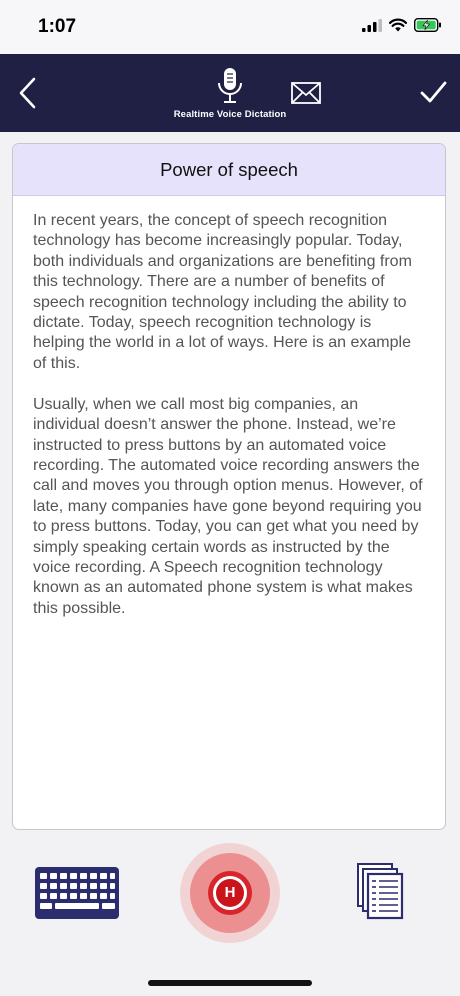 Image resolution: width=460 pixels, height=996 pixels. I want to click on back-chevron-icon, so click(29, 93).